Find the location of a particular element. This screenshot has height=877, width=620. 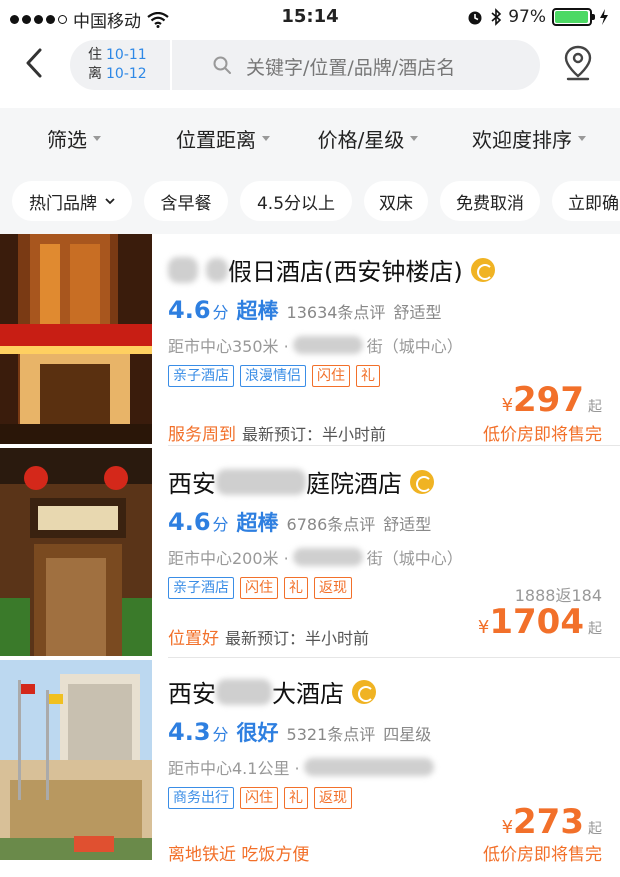

hotel-name: 西安 大酒店 is located at coordinates (388, 691).